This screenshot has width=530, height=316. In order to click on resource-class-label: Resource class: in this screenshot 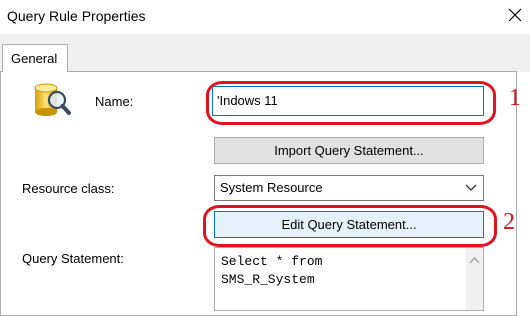, I will do `click(68, 188)`.